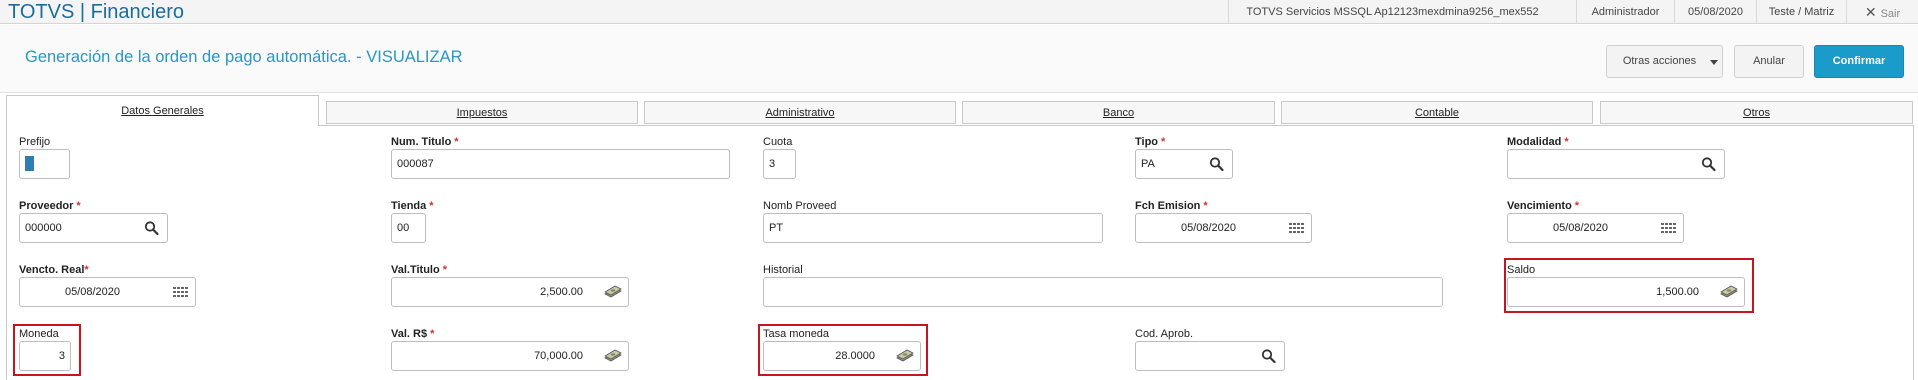  What do you see at coordinates (1890, 14) in the screenshot?
I see `exit-label: Sair` at bounding box center [1890, 14].